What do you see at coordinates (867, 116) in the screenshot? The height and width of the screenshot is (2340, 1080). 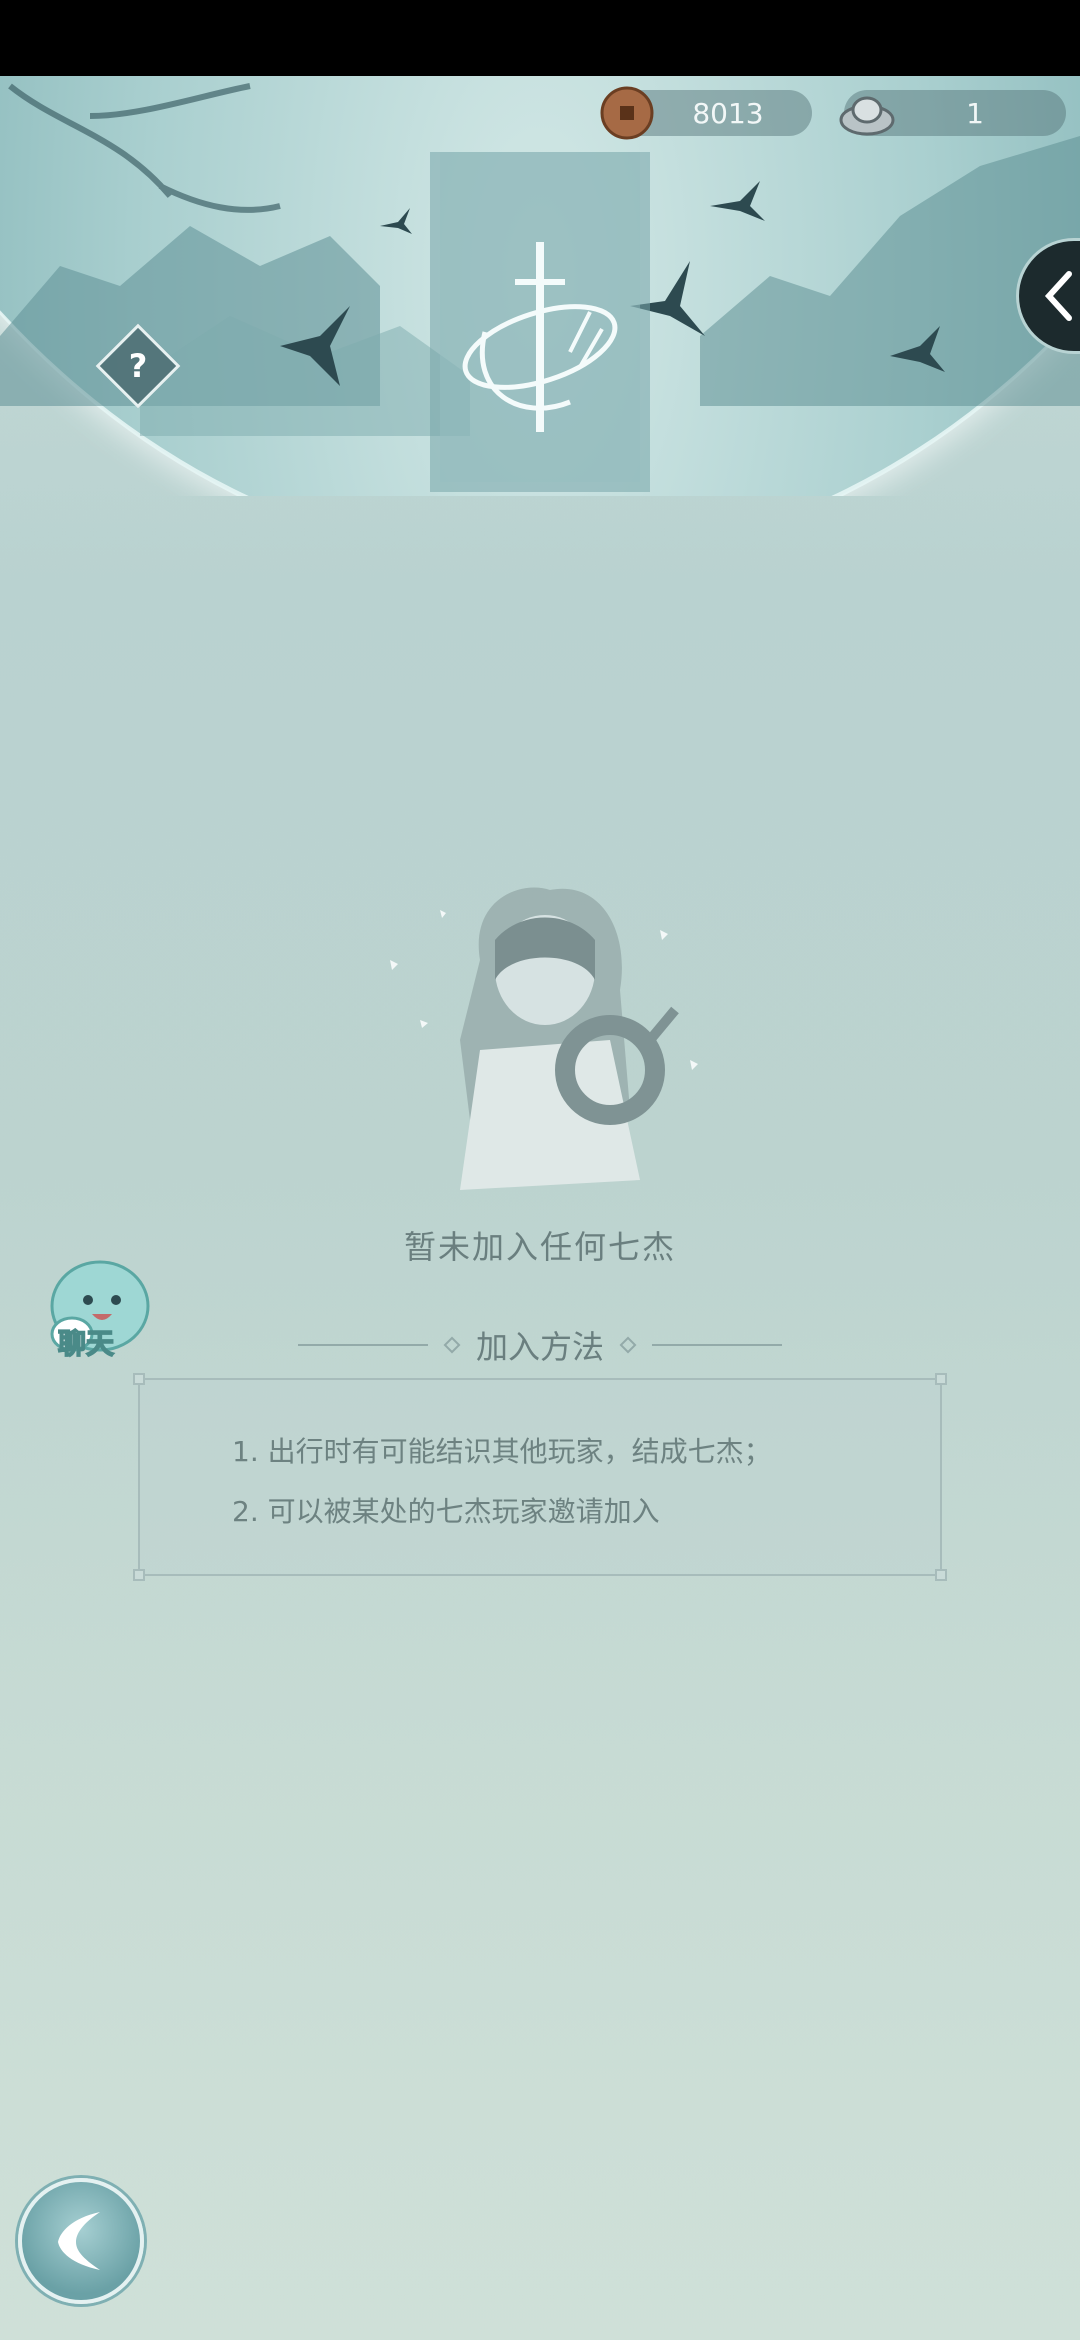 I see `silver-ingot-icon` at bounding box center [867, 116].